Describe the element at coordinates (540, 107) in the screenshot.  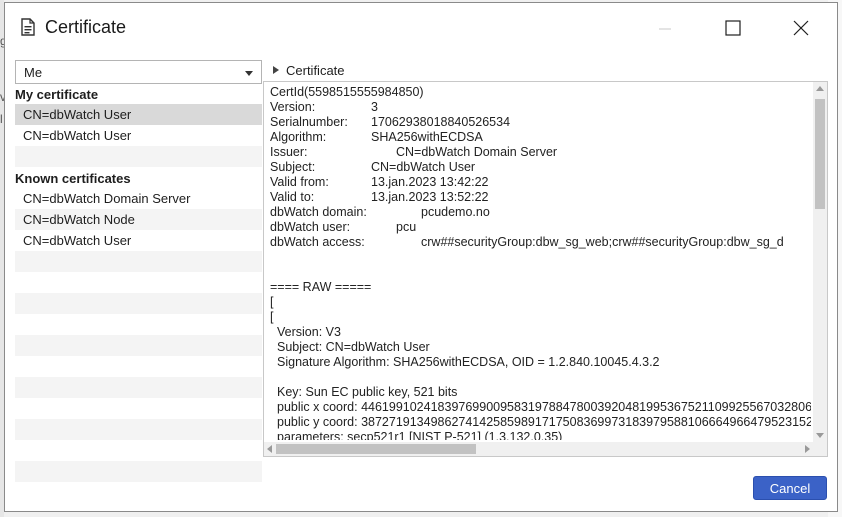
I see `field-row: Version: 3` at that location.